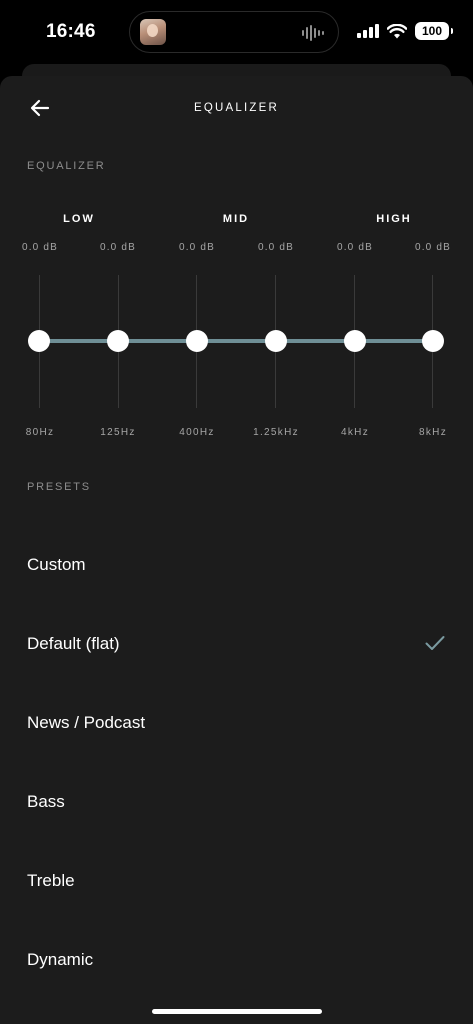 The width and height of the screenshot is (473, 1024). What do you see at coordinates (276, 247) in the screenshot?
I see `band-gain-1-25khz: 0.0 dB` at bounding box center [276, 247].